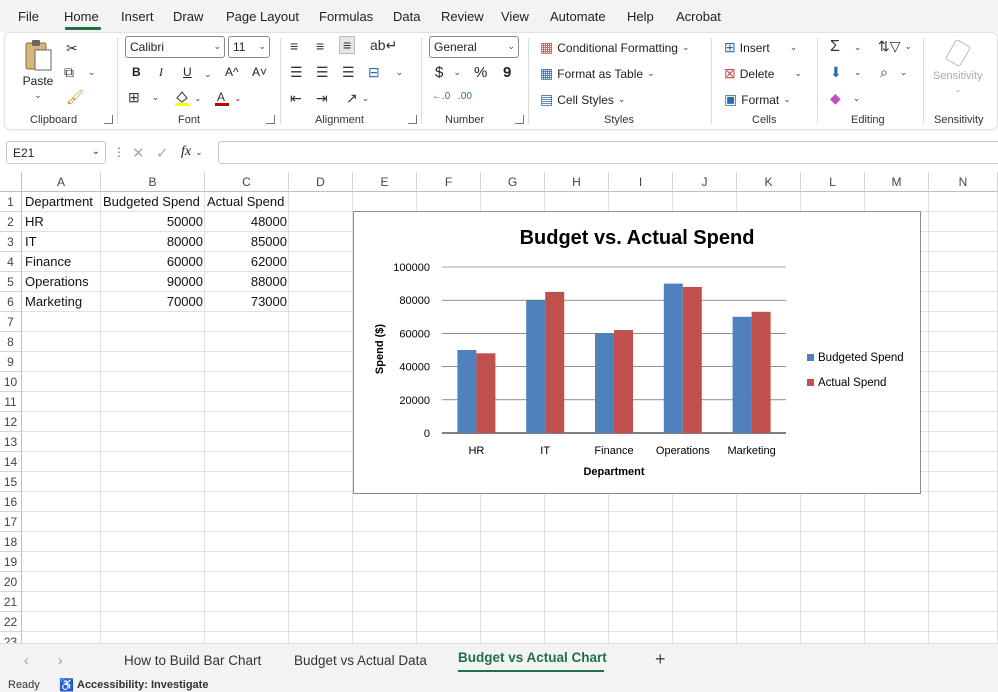 The image size is (998, 692). I want to click on align-right-icon: ☰, so click(348, 72).